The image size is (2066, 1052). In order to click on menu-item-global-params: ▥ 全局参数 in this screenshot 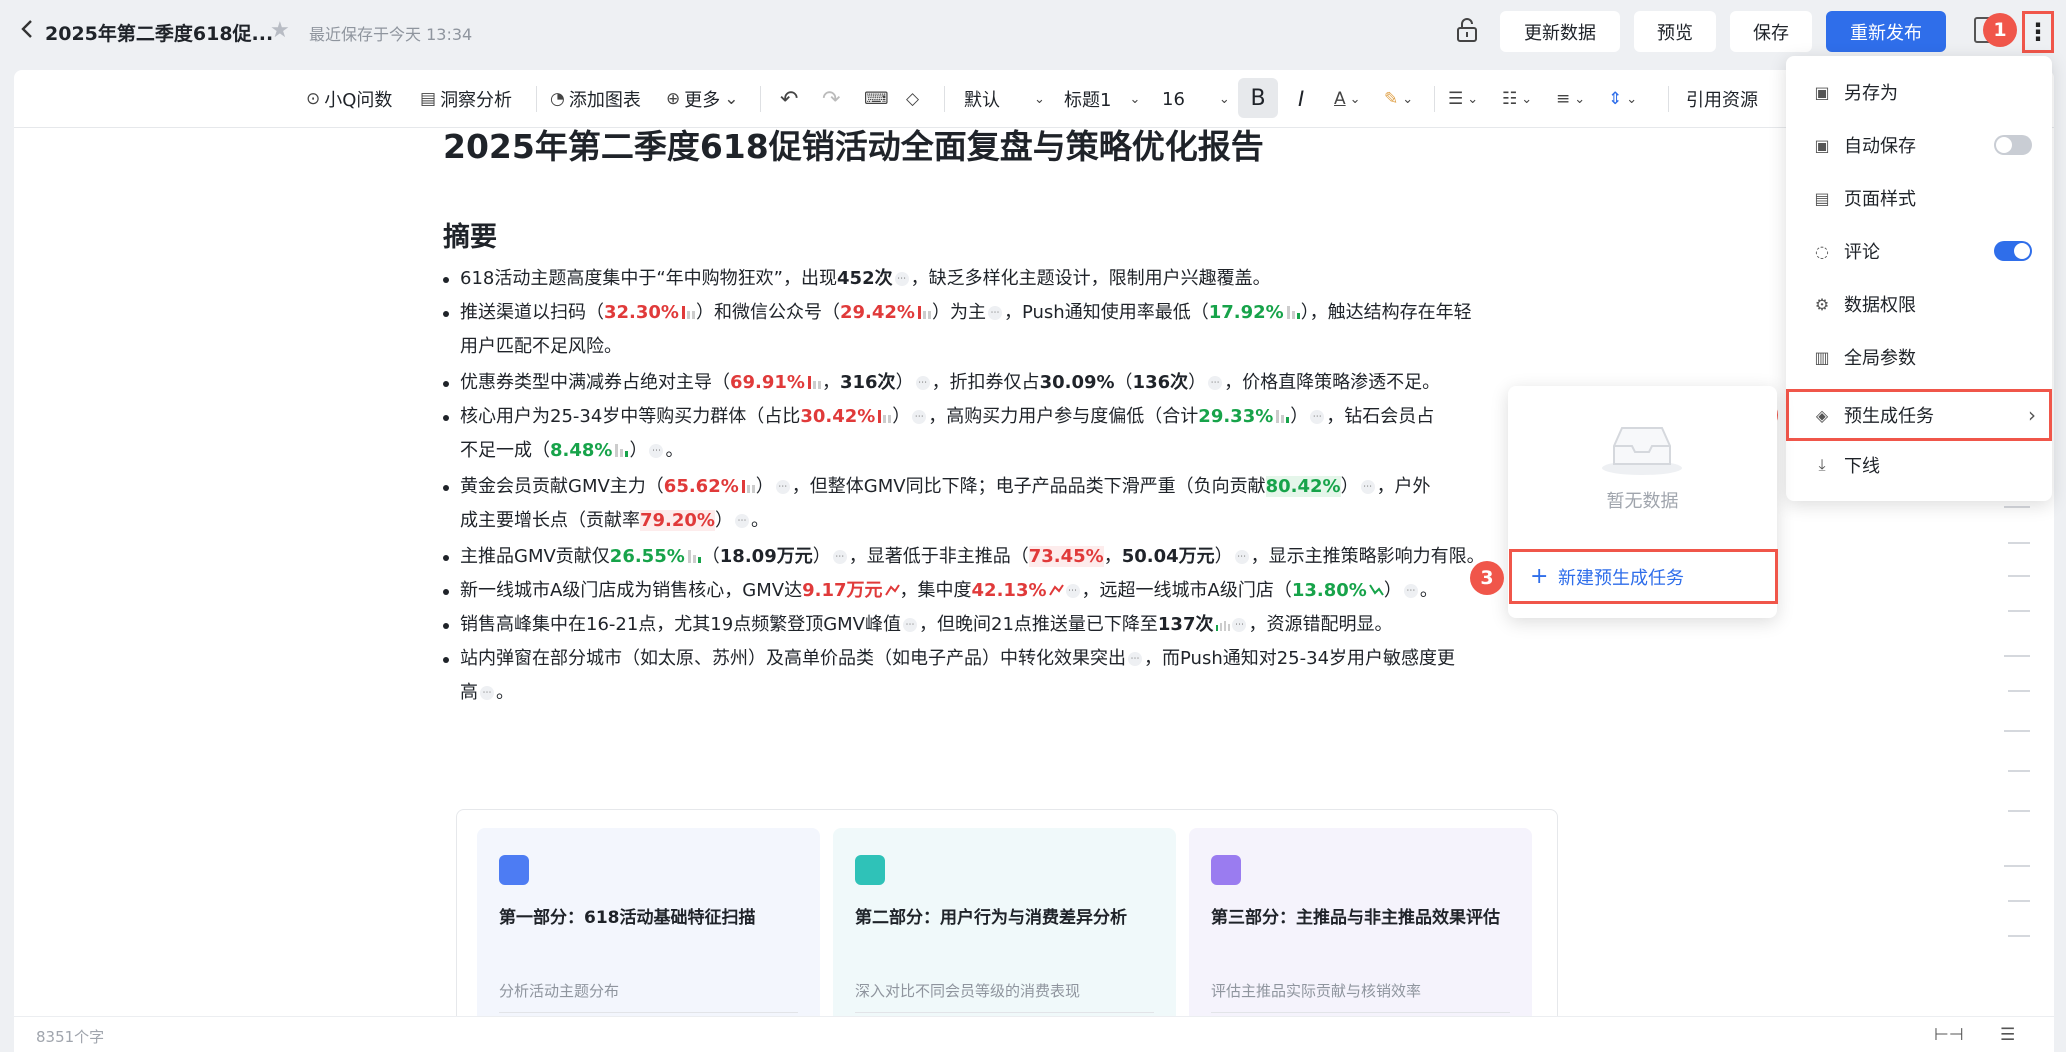, I will do `click(1919, 357)`.